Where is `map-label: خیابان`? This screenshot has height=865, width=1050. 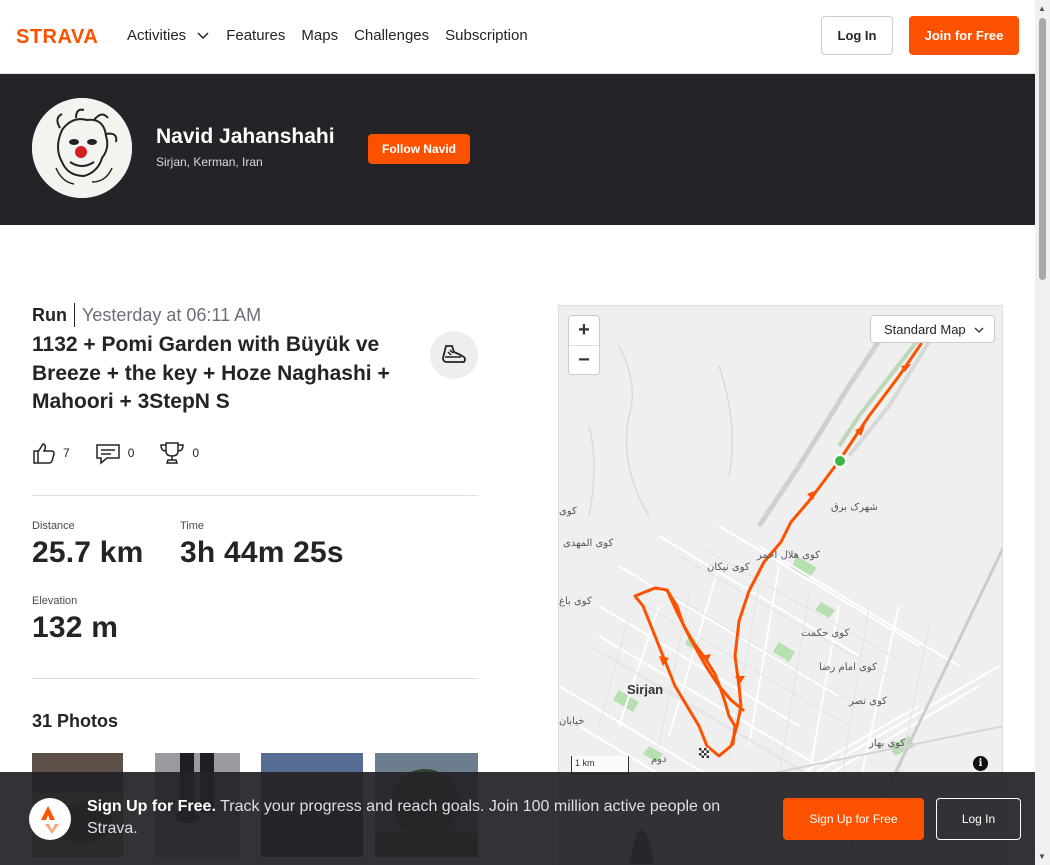 map-label: خیابان is located at coordinates (572, 721).